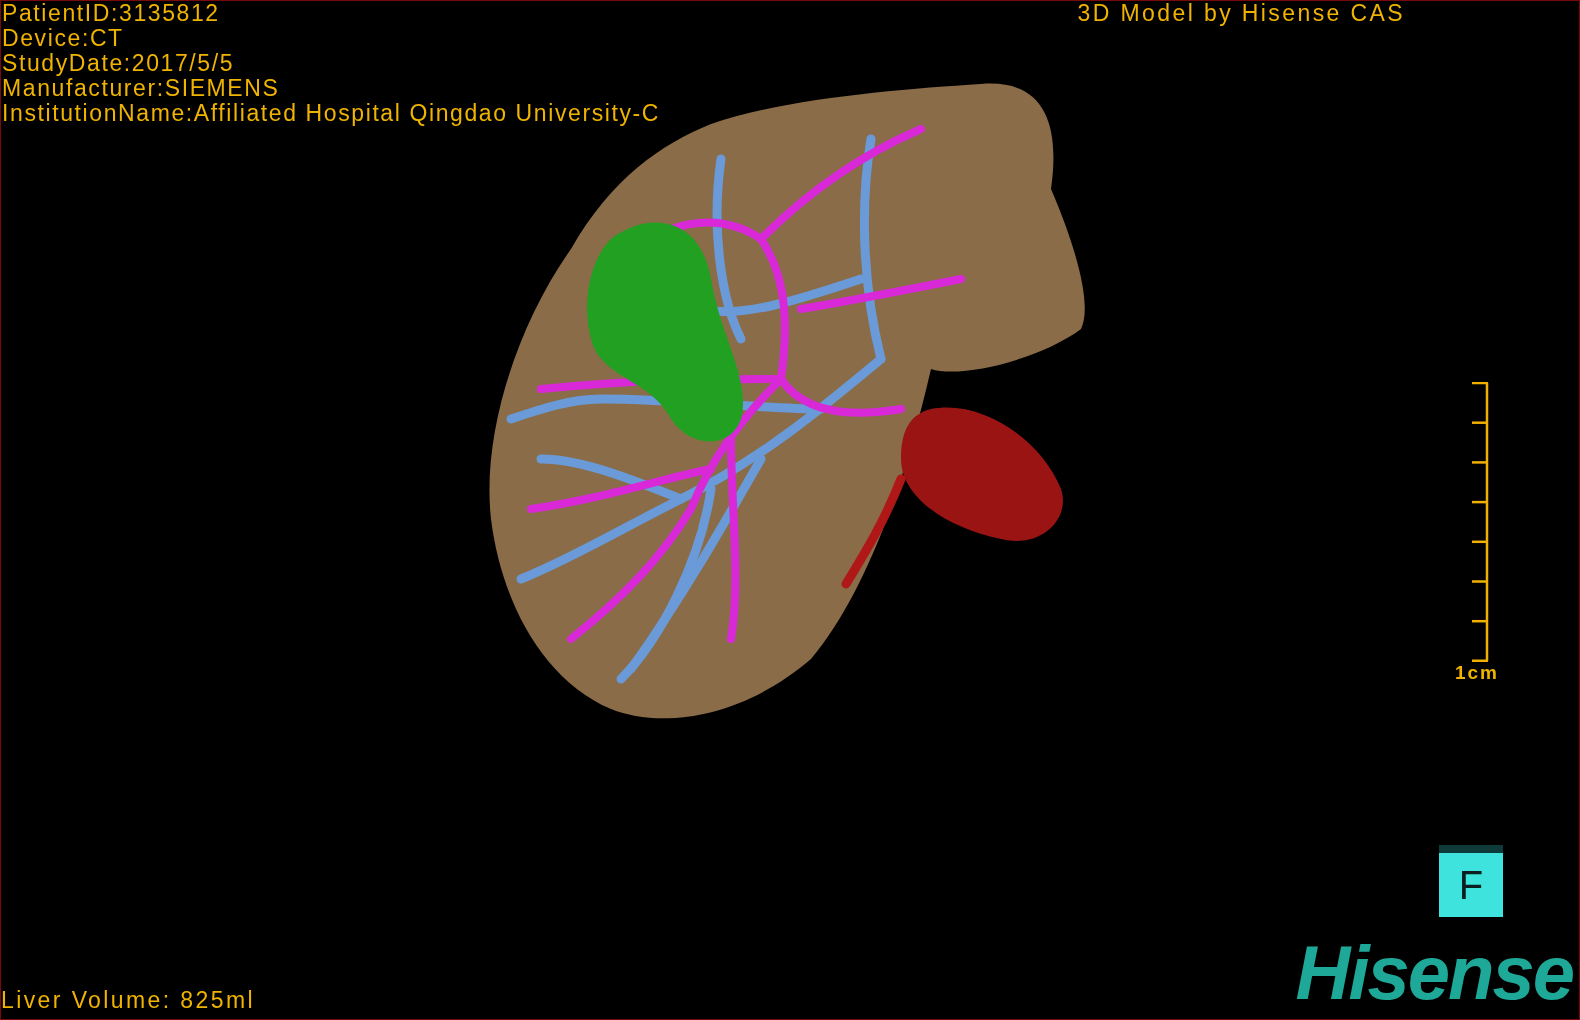 The height and width of the screenshot is (1020, 1580). Describe the element at coordinates (63, 38) in the screenshot. I see `study-info-line: Device:CT` at that location.